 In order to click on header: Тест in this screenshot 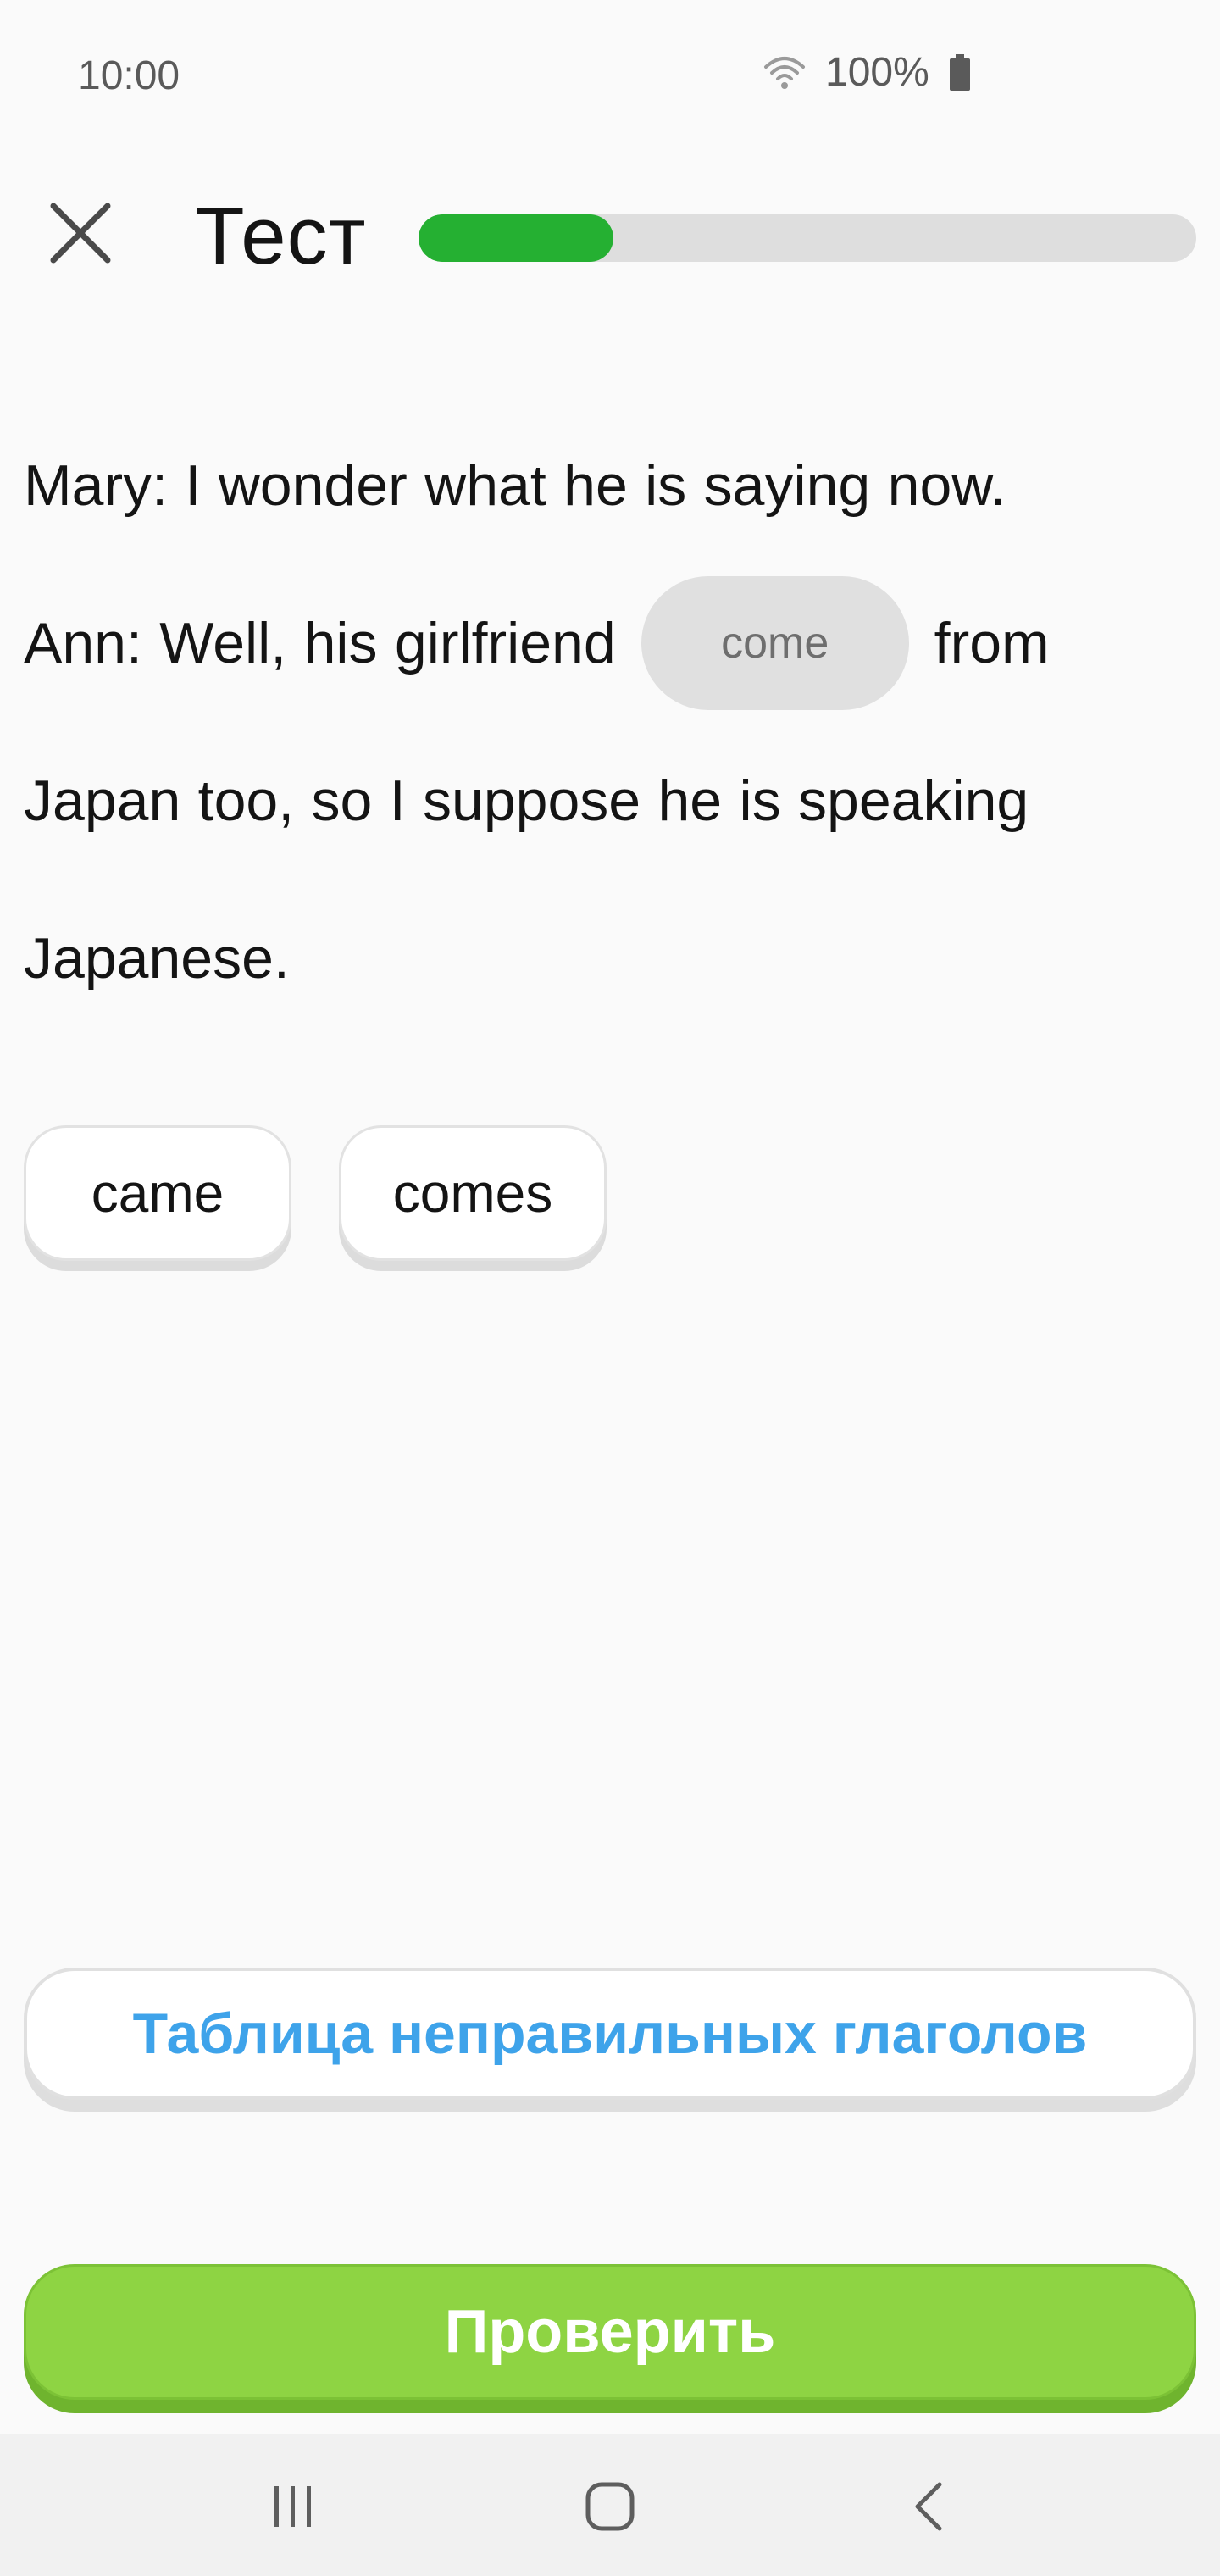, I will do `click(610, 233)`.